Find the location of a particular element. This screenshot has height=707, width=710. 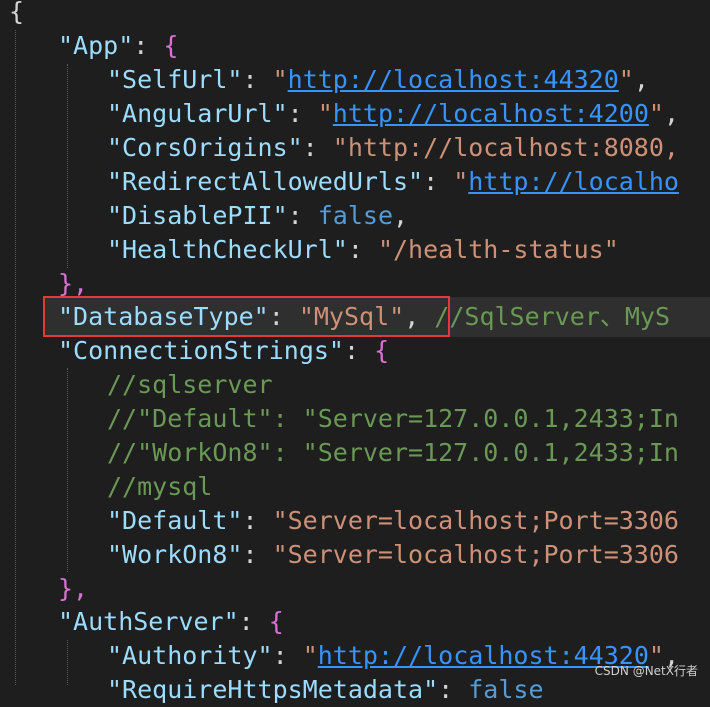

code-line-20: "Authority": "http://localhost:44320", is located at coordinates (393, 656).